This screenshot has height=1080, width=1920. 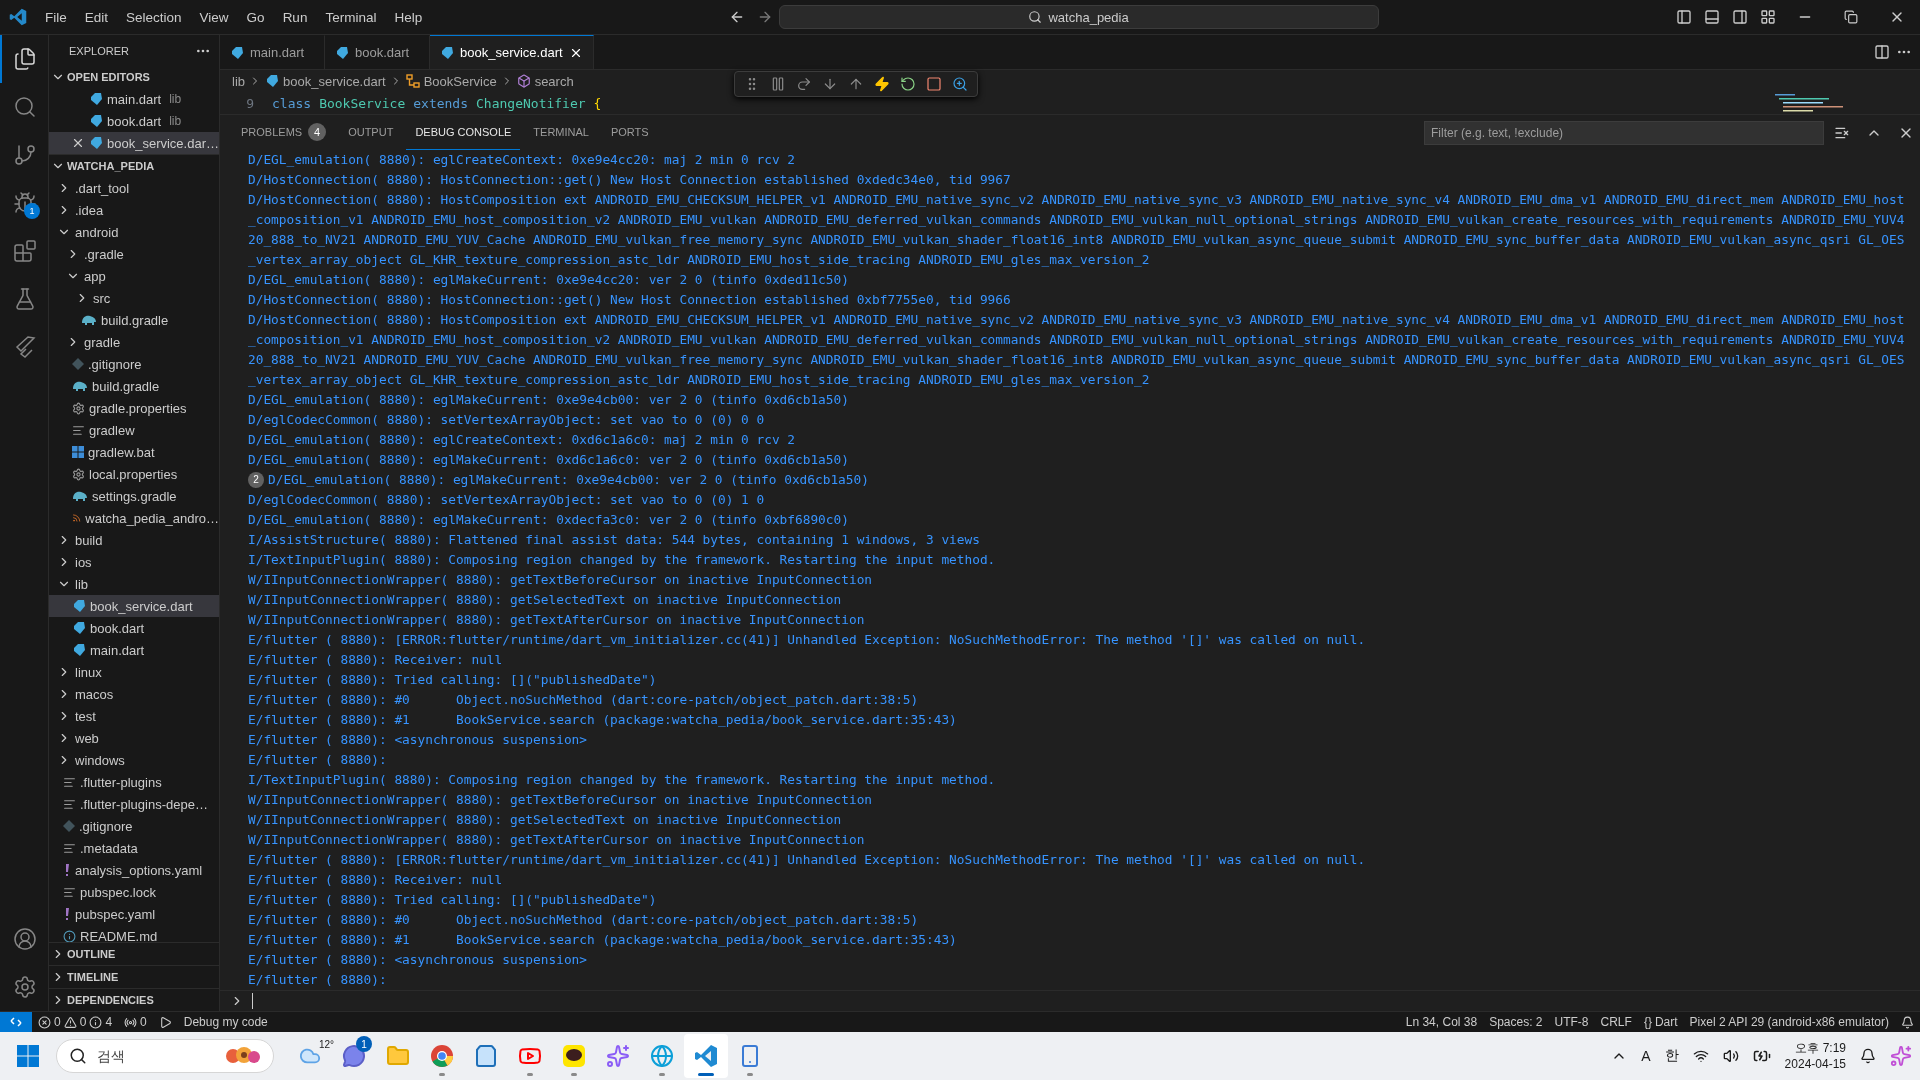 I want to click on tree-item: main.dart, so click(x=134, y=650).